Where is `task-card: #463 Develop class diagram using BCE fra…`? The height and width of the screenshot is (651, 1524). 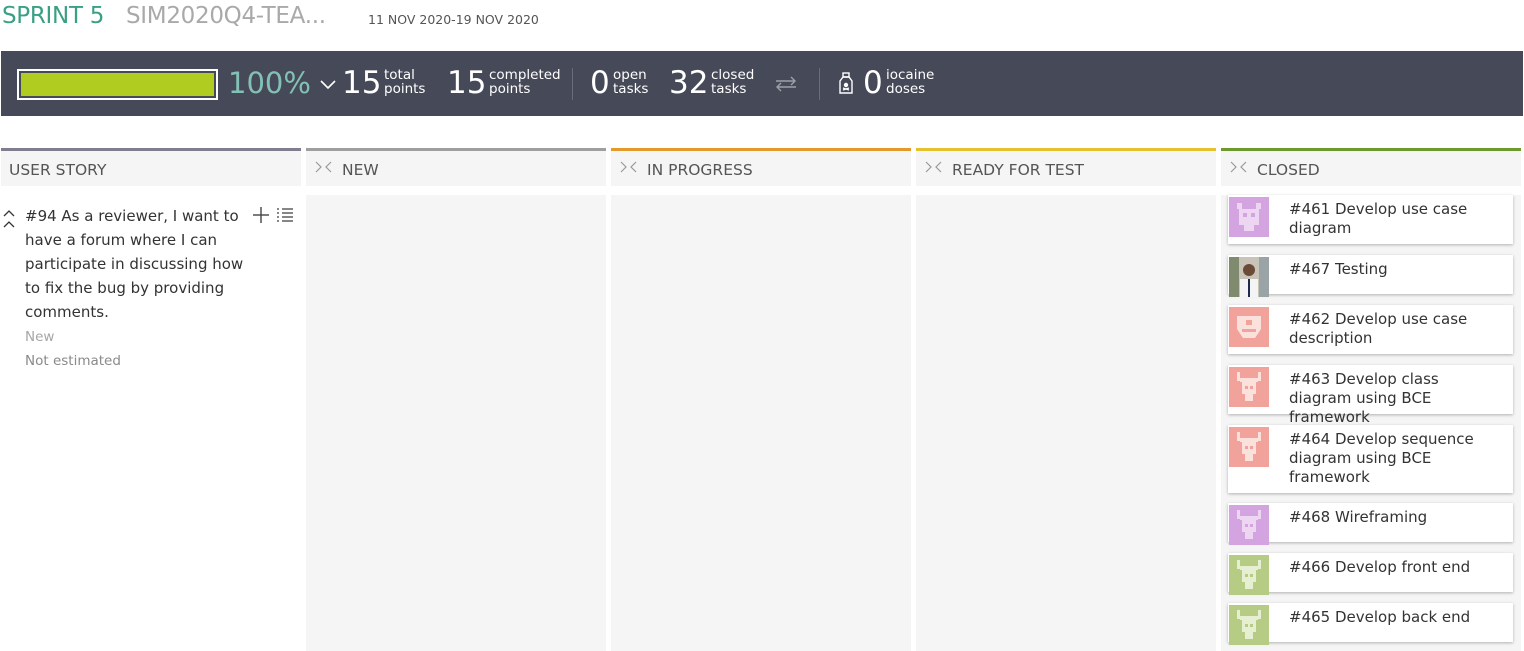
task-card: #463 Develop class diagram using BCE fra… is located at coordinates (1370, 395).